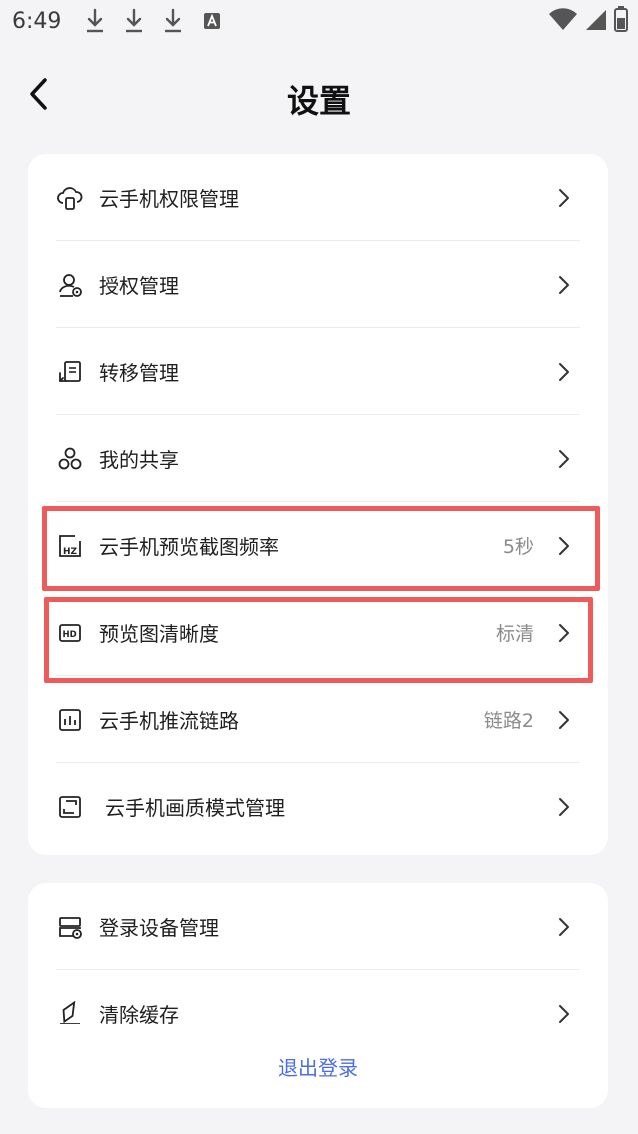 This screenshot has height=1134, width=638. Describe the element at coordinates (514, 634) in the screenshot. I see `settings-item-value: 标清` at that location.